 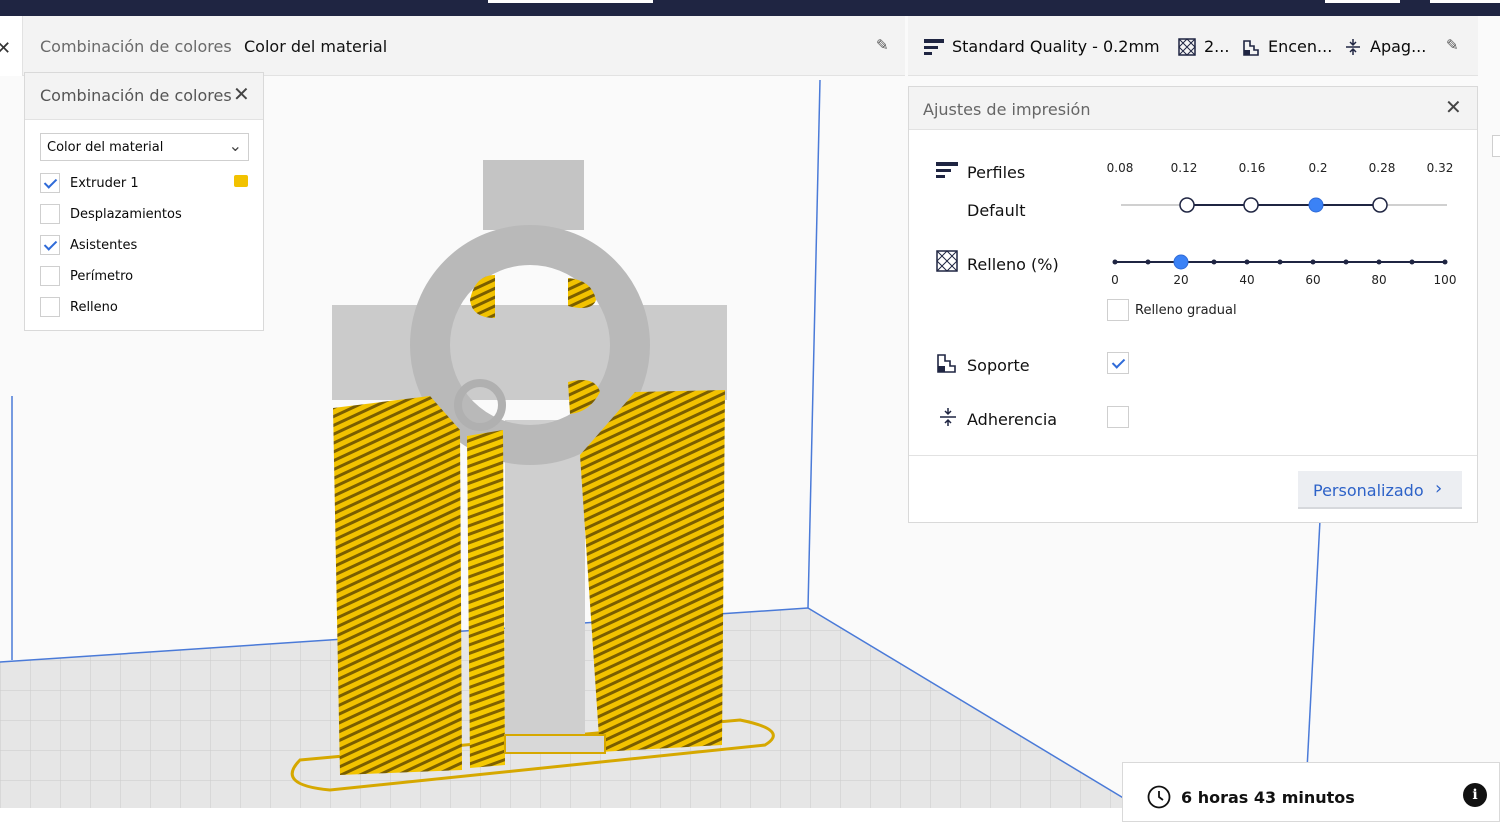 What do you see at coordinates (1193, 455) in the screenshot?
I see `divider` at bounding box center [1193, 455].